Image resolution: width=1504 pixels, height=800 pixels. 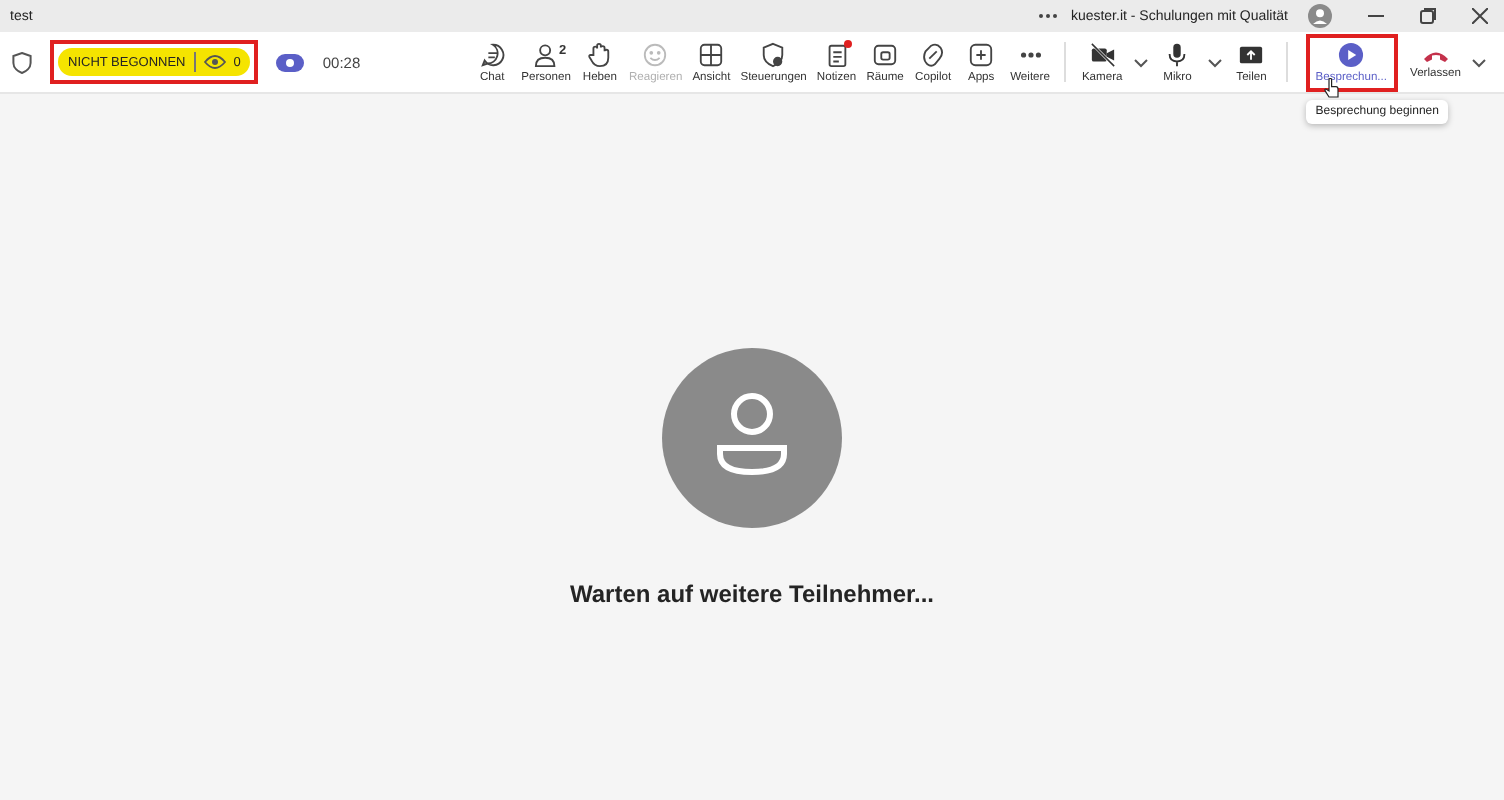 I want to click on restore-icon, so click(x=1428, y=16).